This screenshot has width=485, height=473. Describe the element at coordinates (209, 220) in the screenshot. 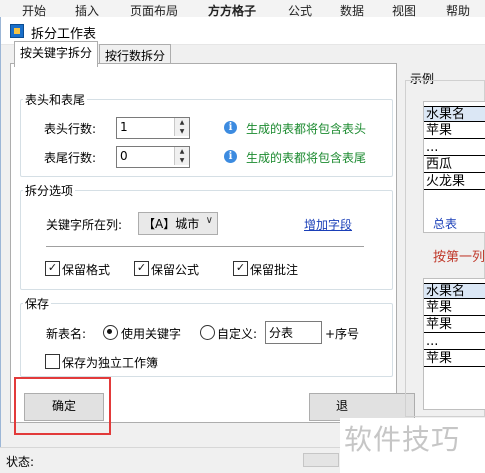

I see `chevron-down-icon: ∨` at that location.